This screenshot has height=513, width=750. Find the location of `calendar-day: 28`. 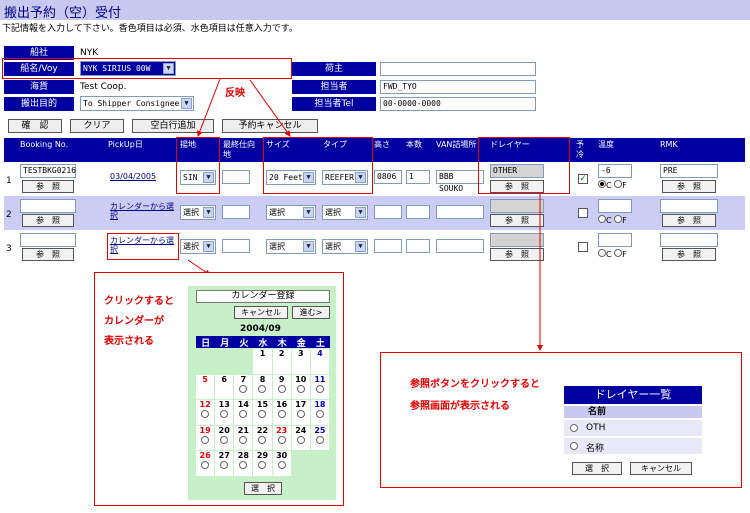

calendar-day: 28 is located at coordinates (243, 463).